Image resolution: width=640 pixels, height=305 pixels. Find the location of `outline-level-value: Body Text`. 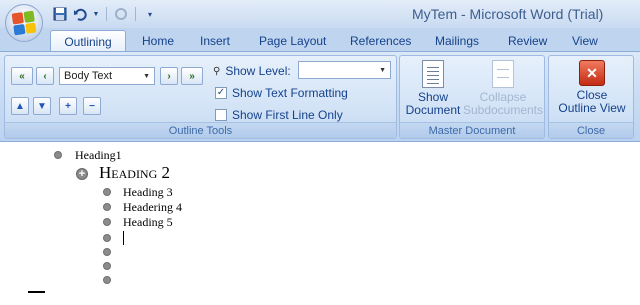

outline-level-value: Body Text is located at coordinates (88, 76).